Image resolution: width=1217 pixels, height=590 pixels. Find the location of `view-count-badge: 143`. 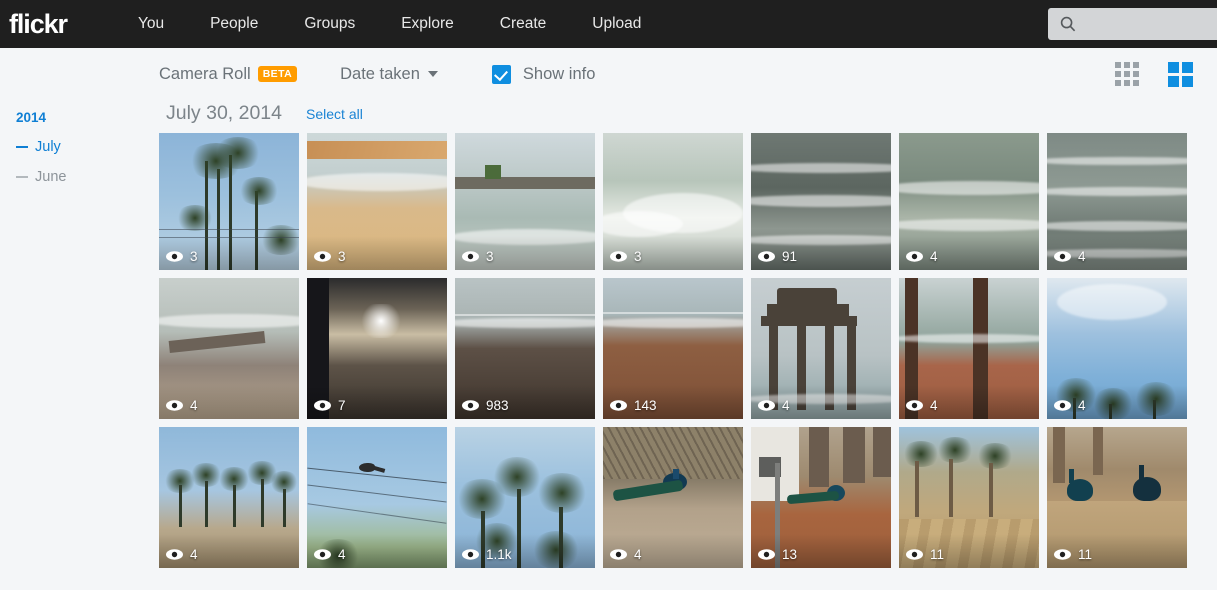

view-count-badge: 143 is located at coordinates (633, 405).